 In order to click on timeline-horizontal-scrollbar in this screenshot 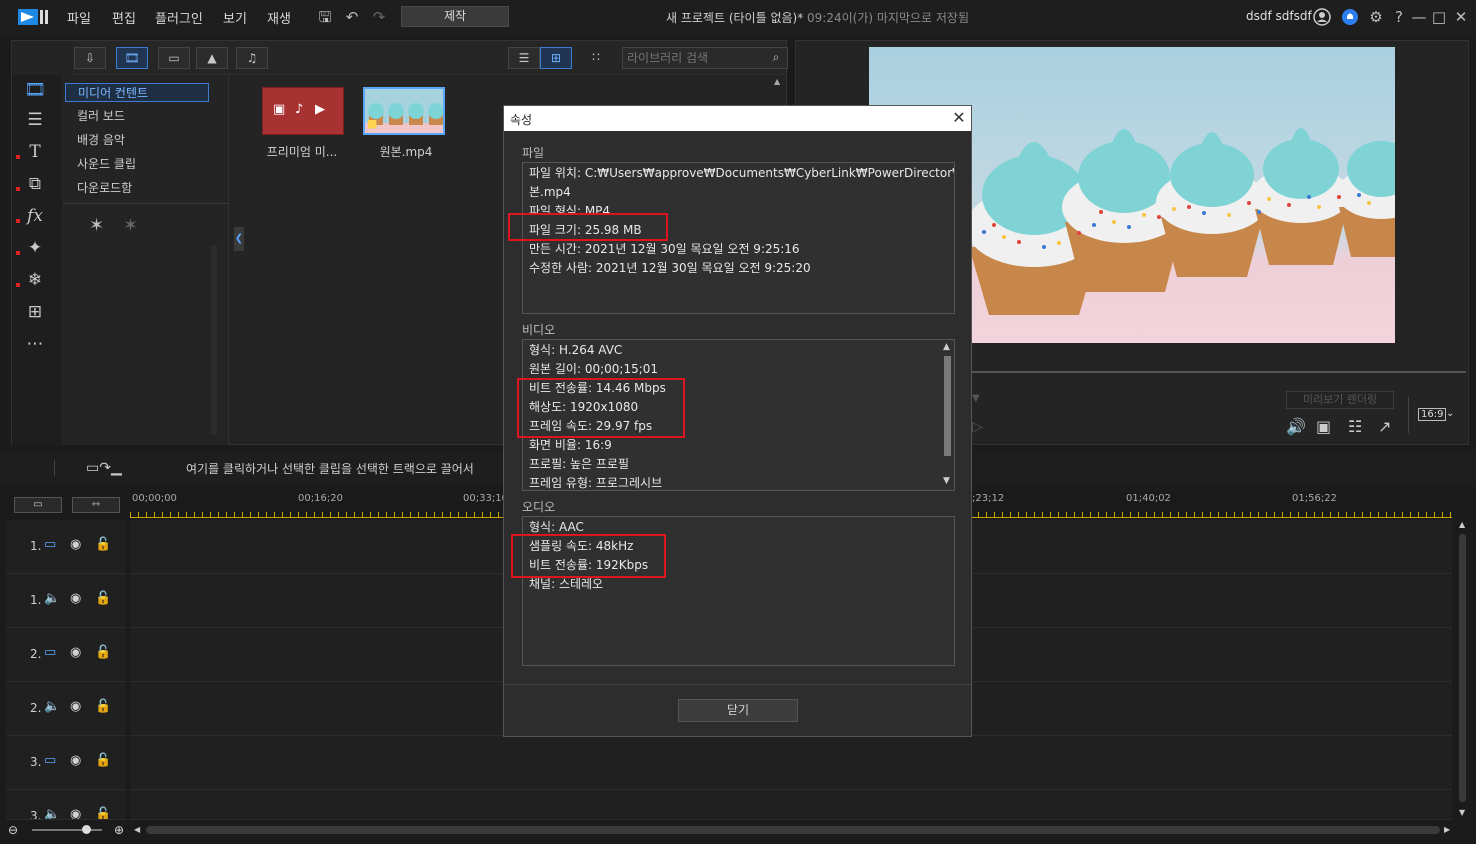, I will do `click(793, 830)`.